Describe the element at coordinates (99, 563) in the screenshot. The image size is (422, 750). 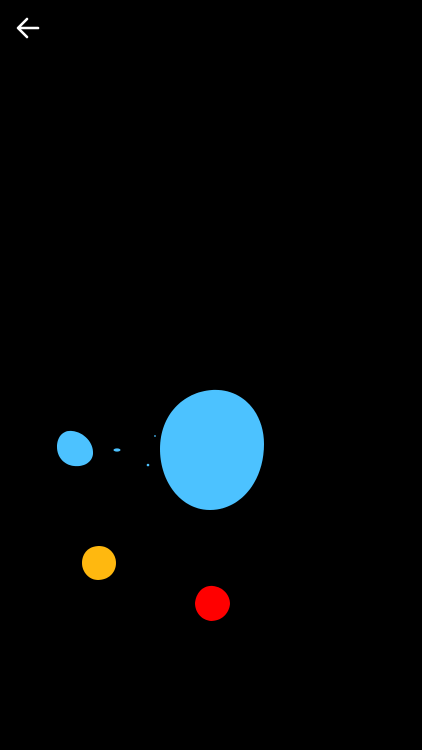
I see `yellow-blob` at that location.